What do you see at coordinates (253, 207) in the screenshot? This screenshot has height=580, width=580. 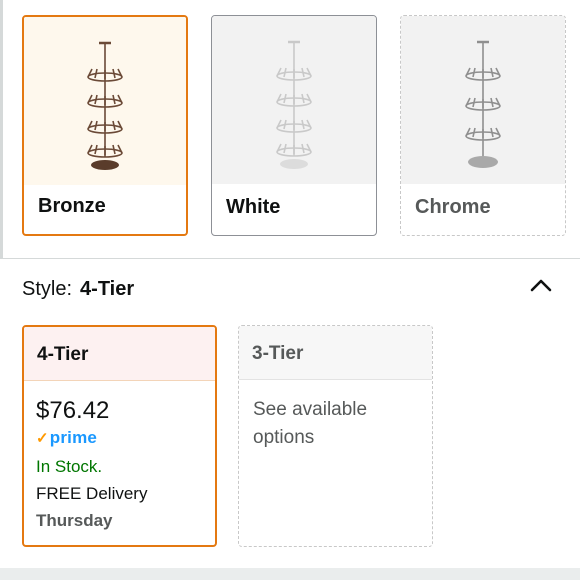 I see `color-option-label: White` at bounding box center [253, 207].